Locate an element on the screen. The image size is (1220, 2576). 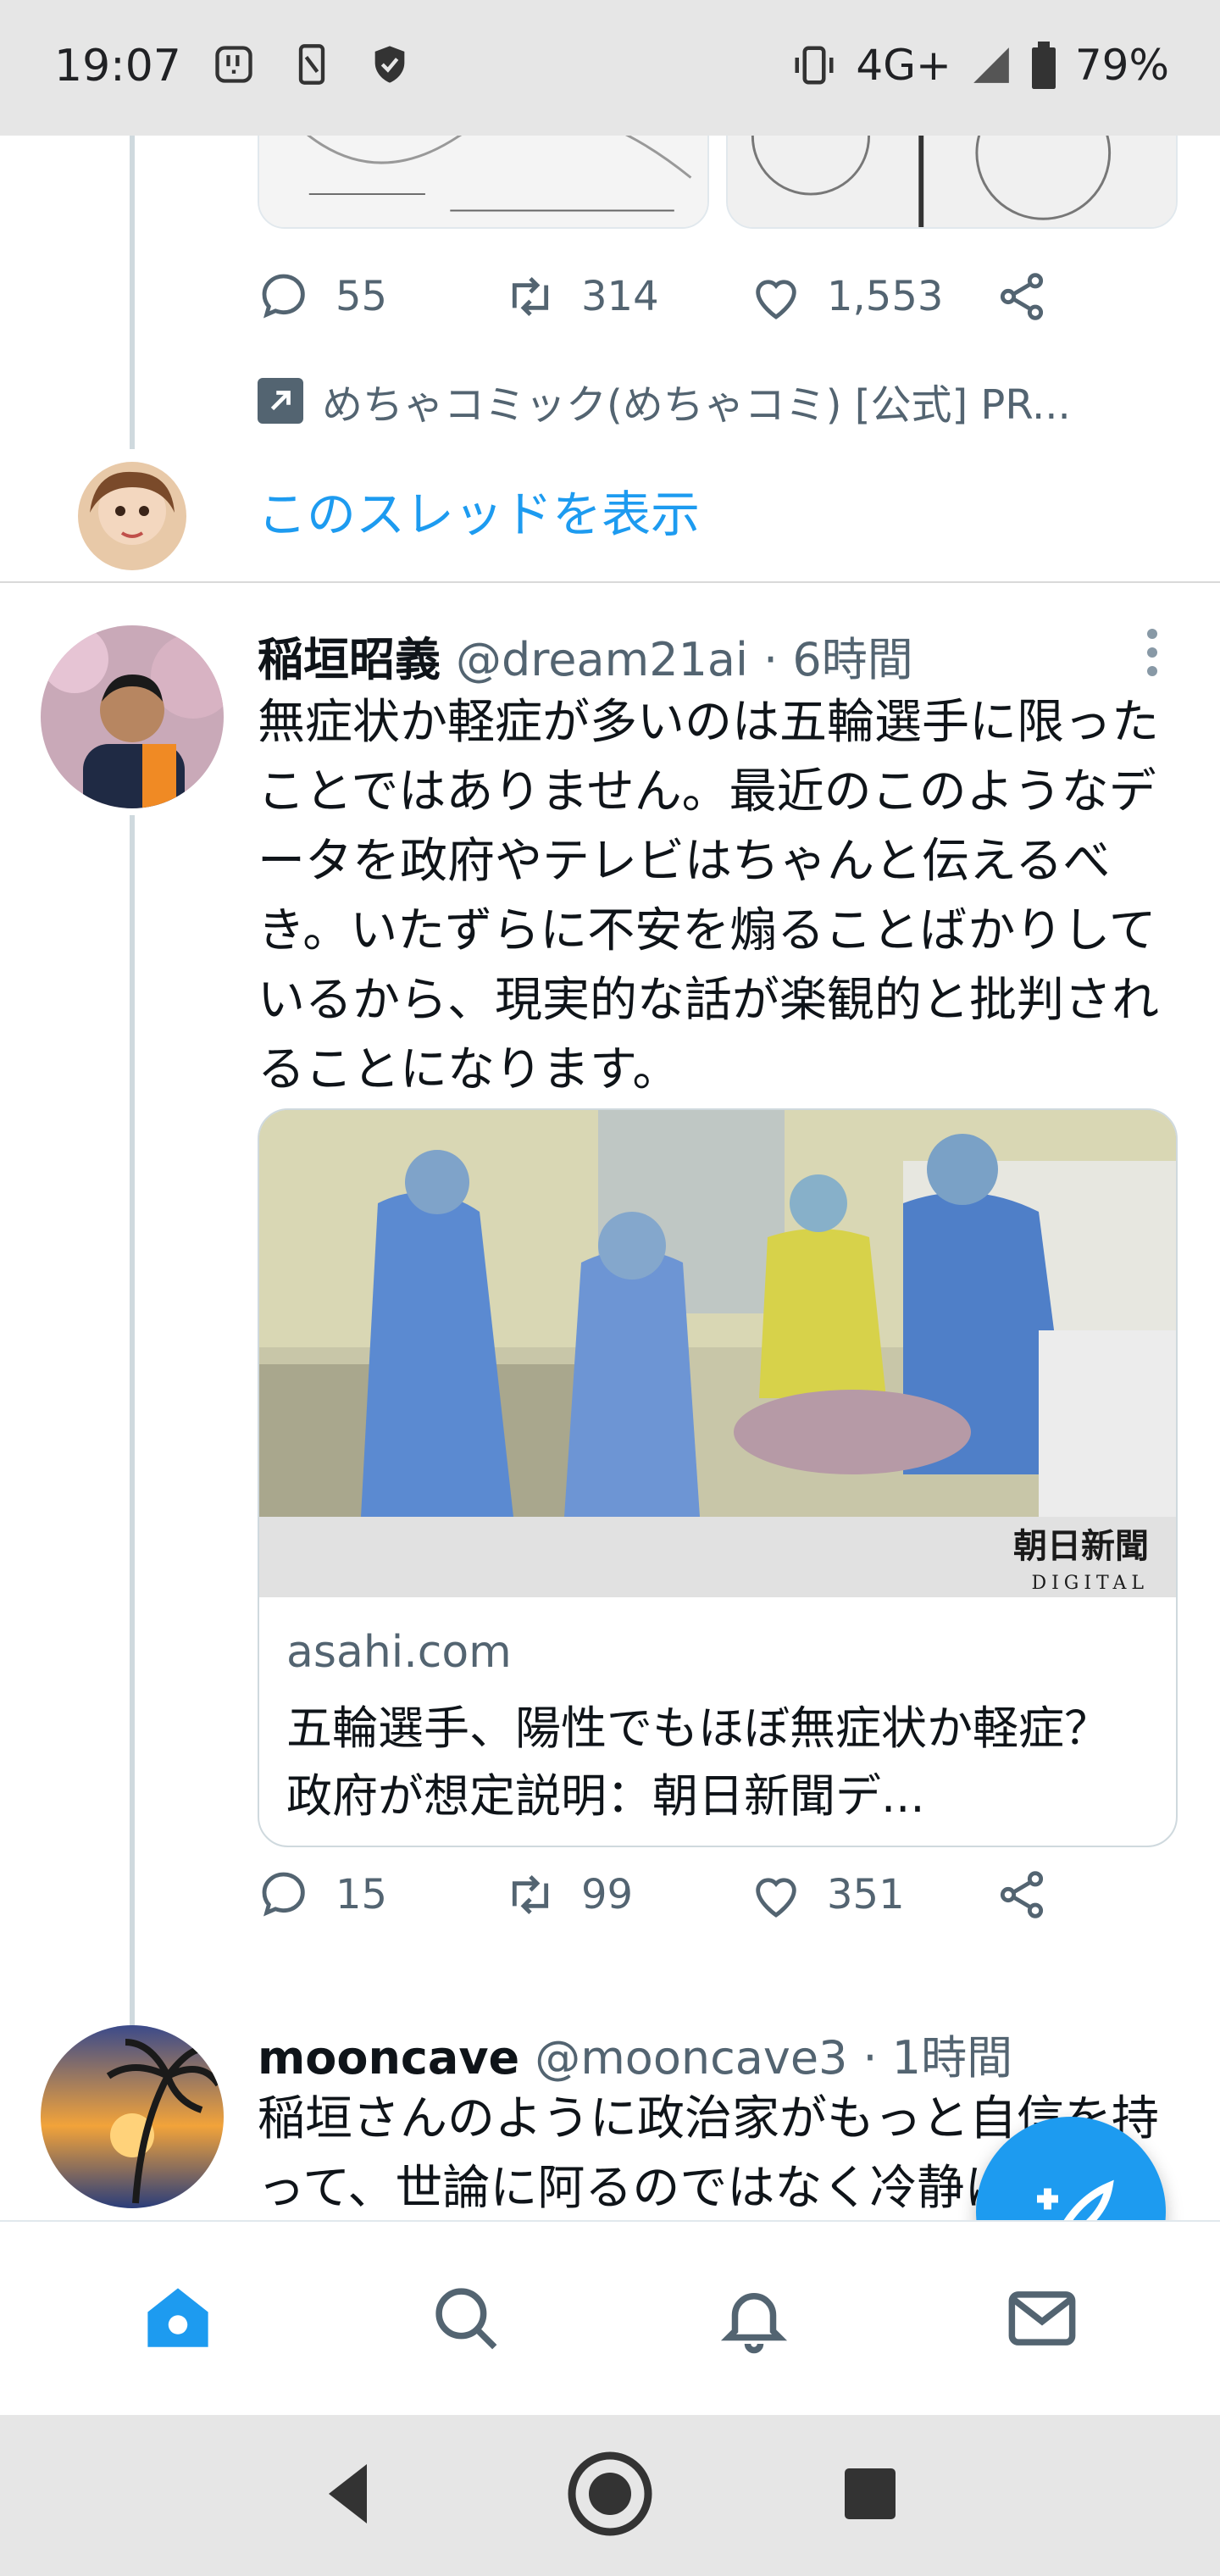
tweet-header: 稲垣昭義 @dream21ai · 6時間 is located at coordinates (585, 655).